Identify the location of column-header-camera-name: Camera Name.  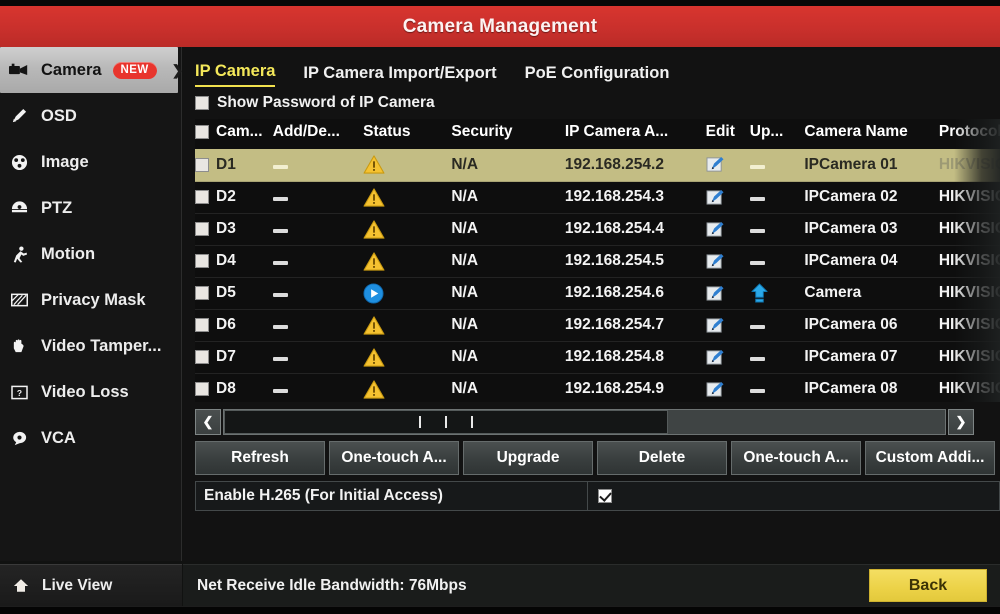
(871, 134).